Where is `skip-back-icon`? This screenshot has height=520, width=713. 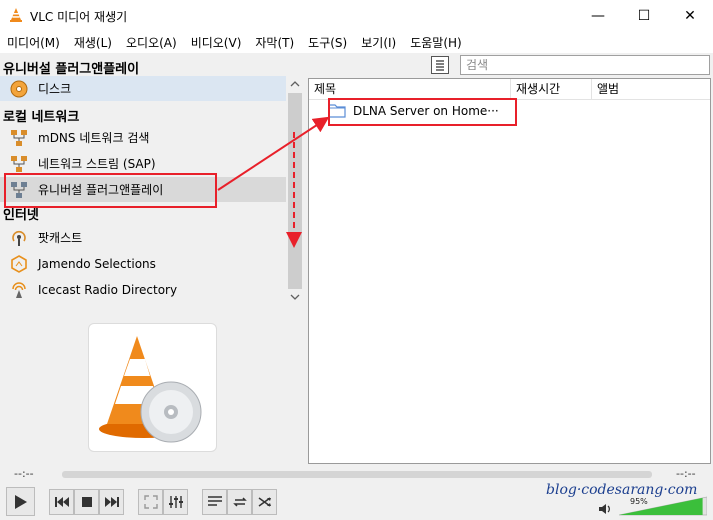 skip-back-icon is located at coordinates (61, 502).